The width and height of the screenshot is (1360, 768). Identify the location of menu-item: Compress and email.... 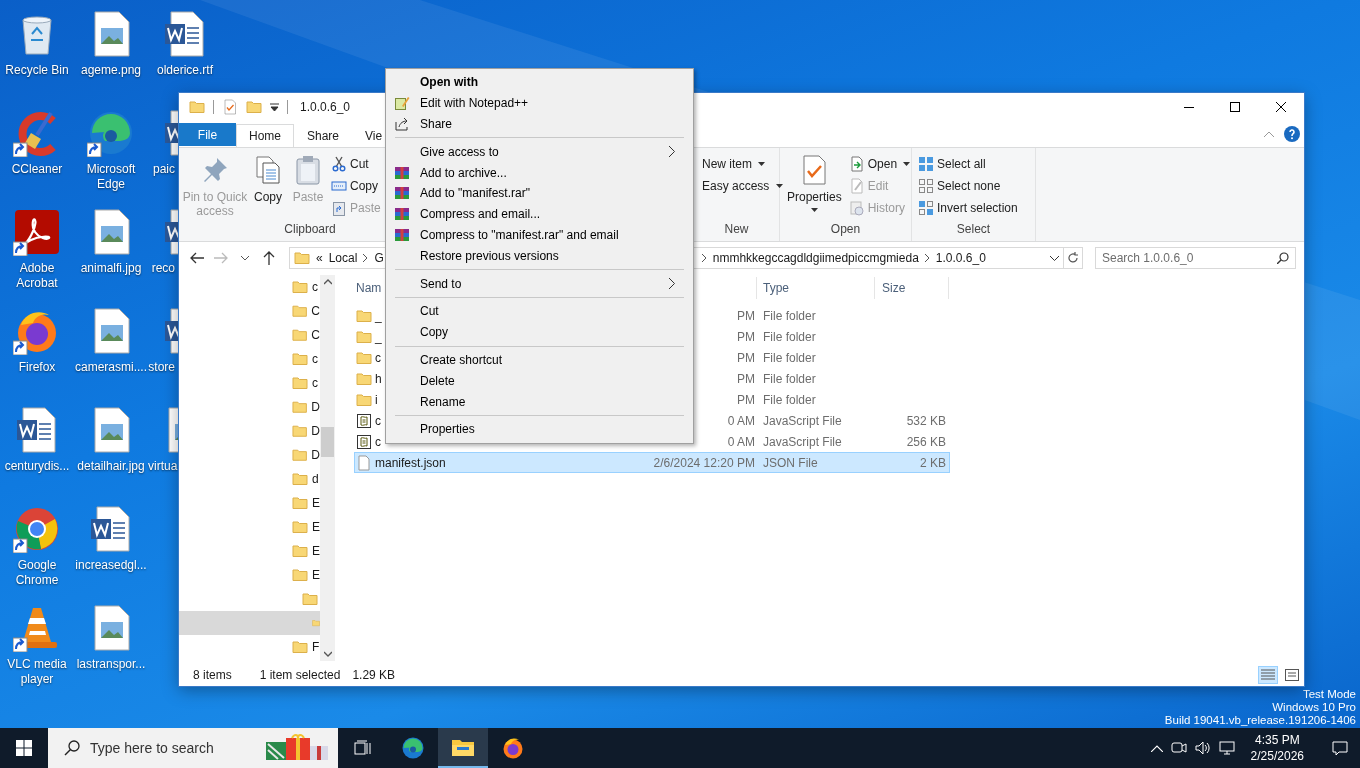
(539, 214).